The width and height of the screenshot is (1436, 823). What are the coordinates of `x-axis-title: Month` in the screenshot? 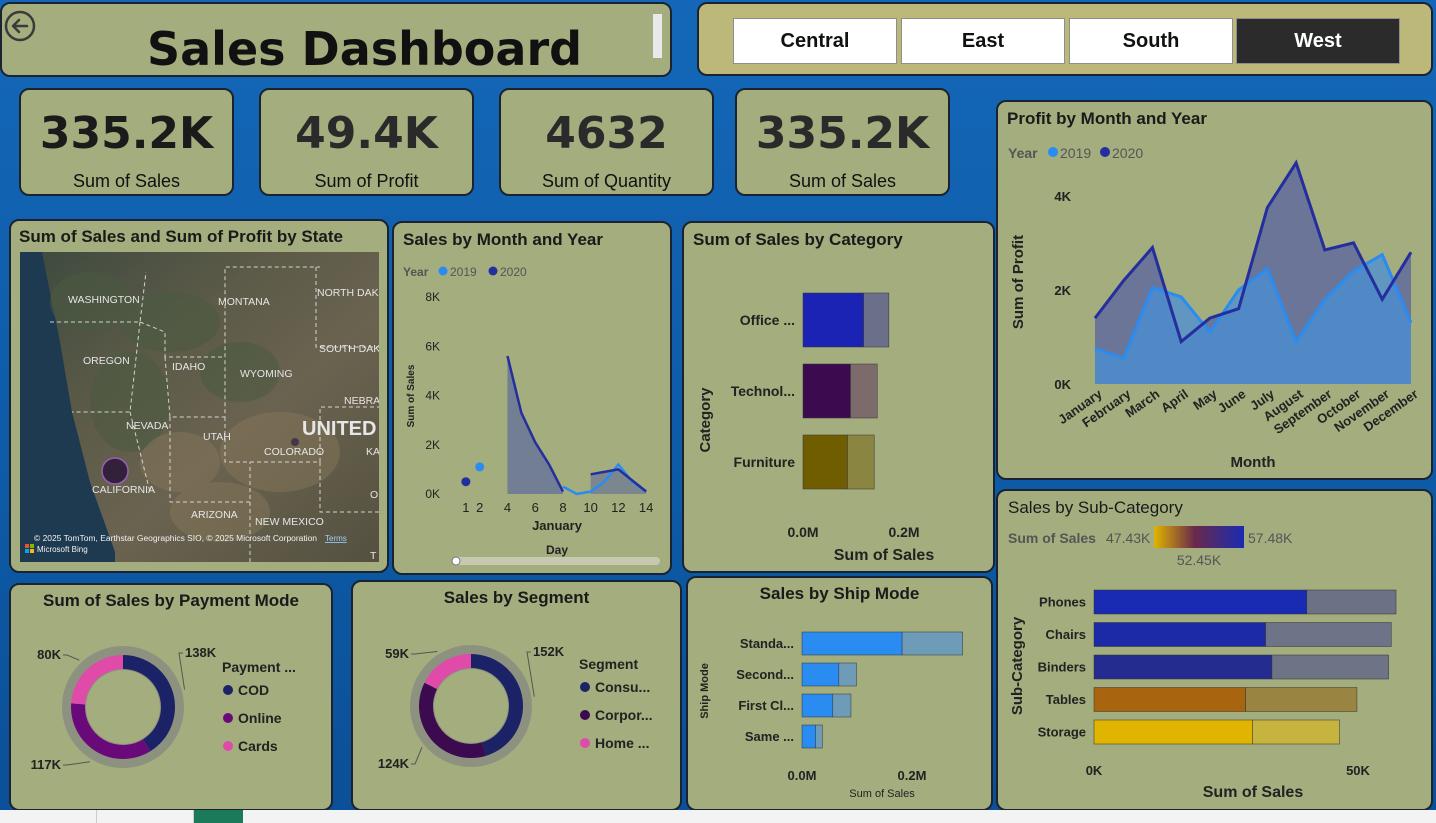 It's located at (1253, 462).